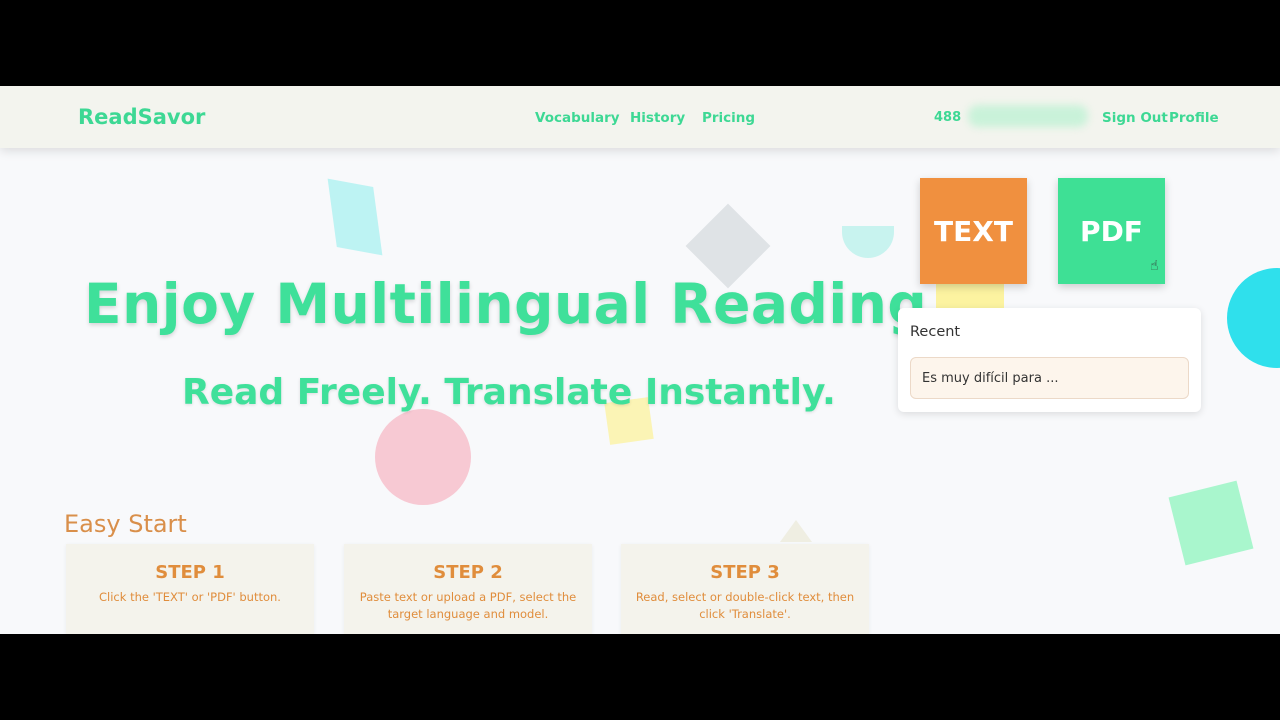 This screenshot has width=1280, height=720. What do you see at coordinates (468, 572) in the screenshot?
I see `step-title: STEP 2` at bounding box center [468, 572].